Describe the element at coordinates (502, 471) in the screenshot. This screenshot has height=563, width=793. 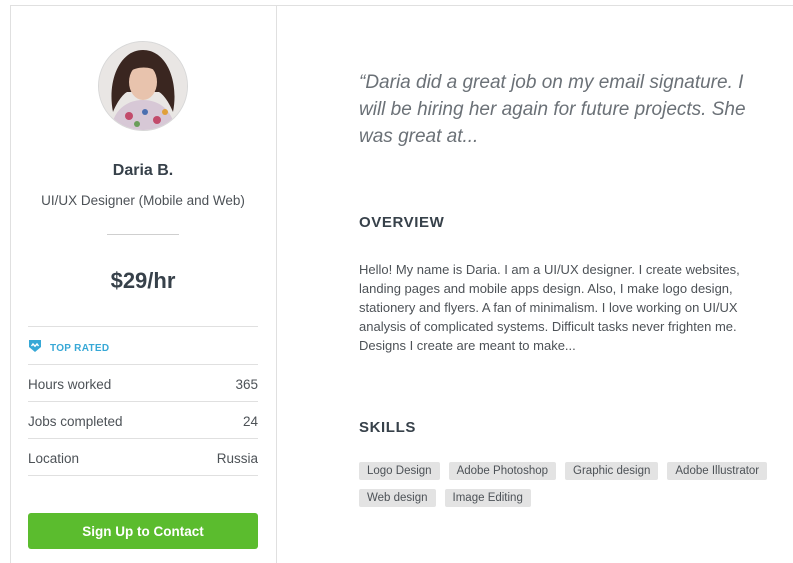
I see `skill-tag: Adobe Photoshop` at that location.